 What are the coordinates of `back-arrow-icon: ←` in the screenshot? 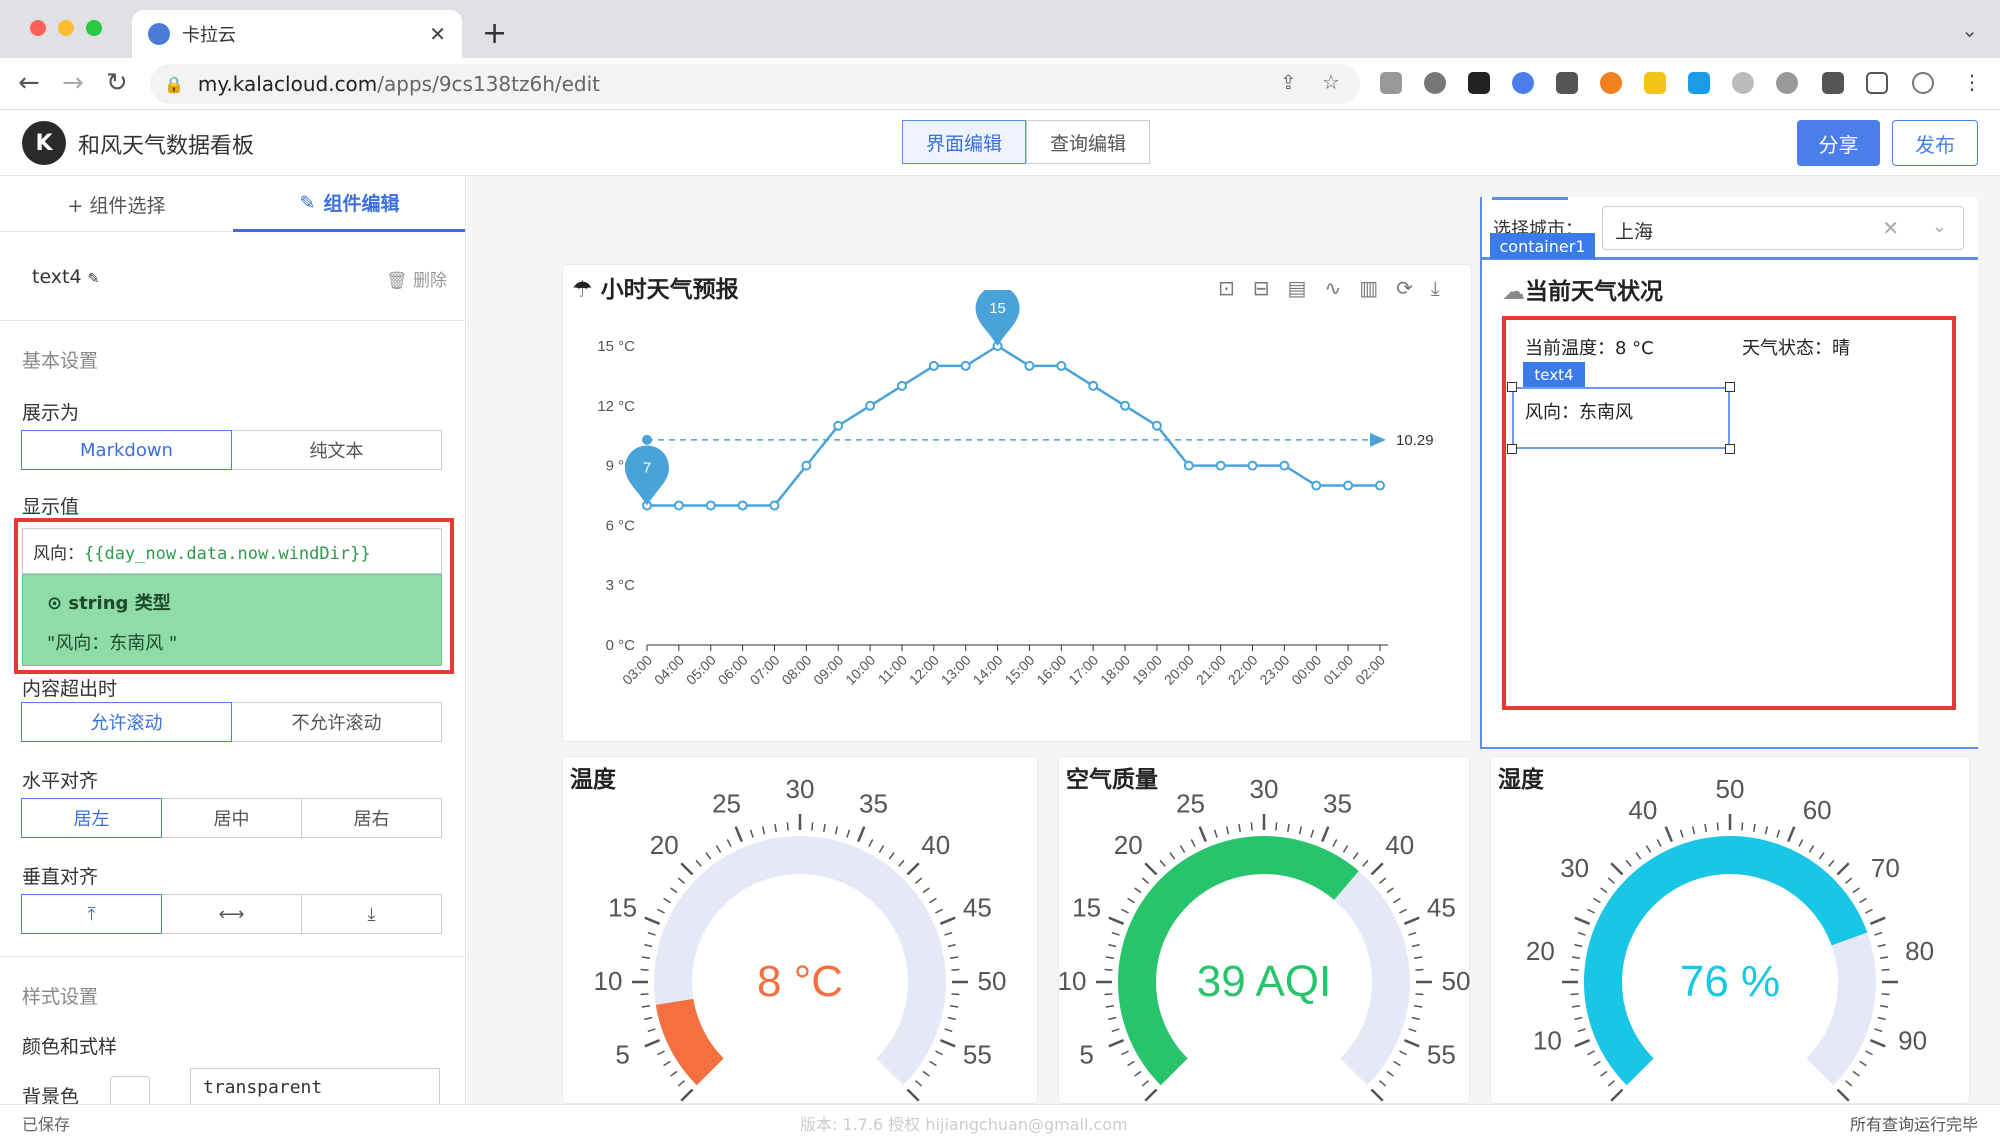 It's located at (29, 83).